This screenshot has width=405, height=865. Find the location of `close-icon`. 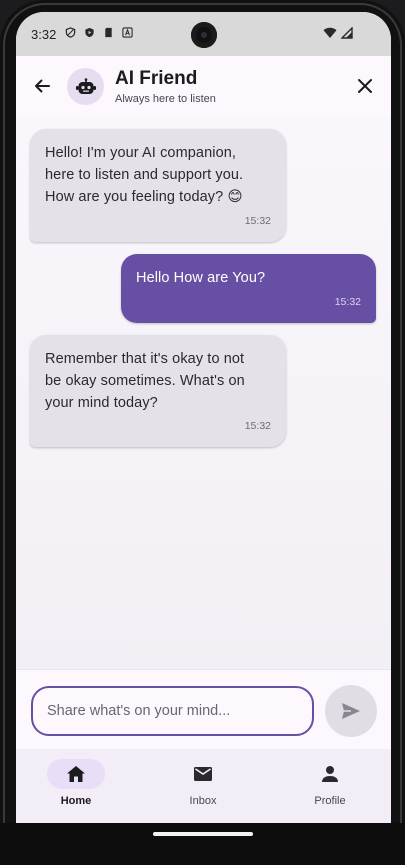

close-icon is located at coordinates (365, 86).